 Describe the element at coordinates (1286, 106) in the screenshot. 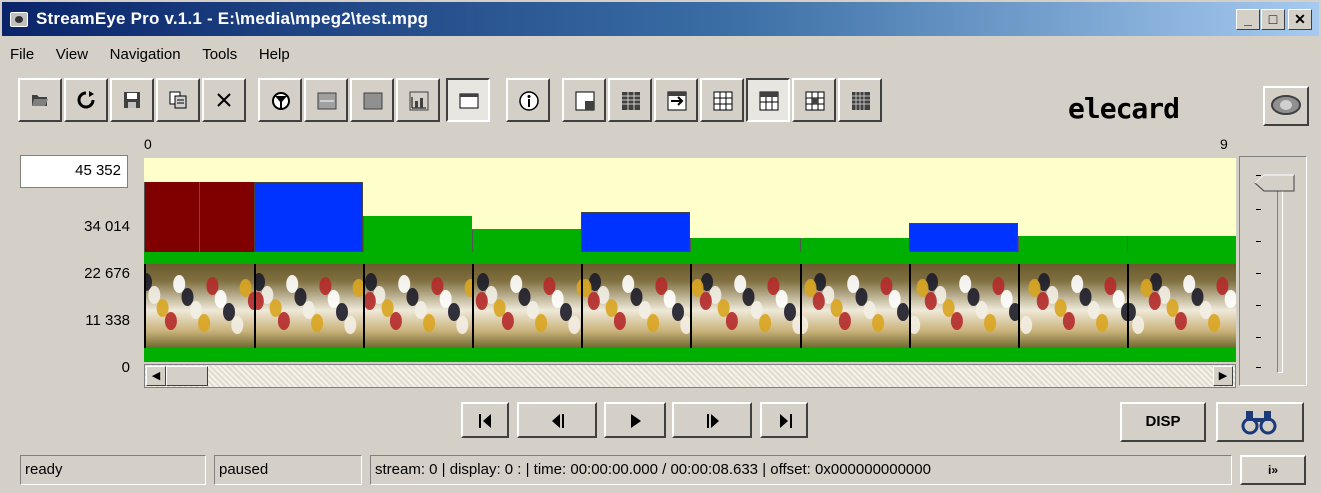

I see `eye-logo-button` at that location.